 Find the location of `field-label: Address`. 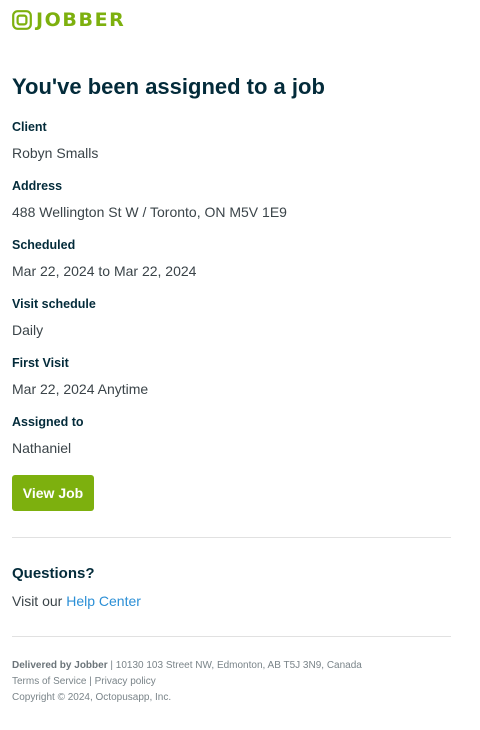

field-label: Address is located at coordinates (37, 186).